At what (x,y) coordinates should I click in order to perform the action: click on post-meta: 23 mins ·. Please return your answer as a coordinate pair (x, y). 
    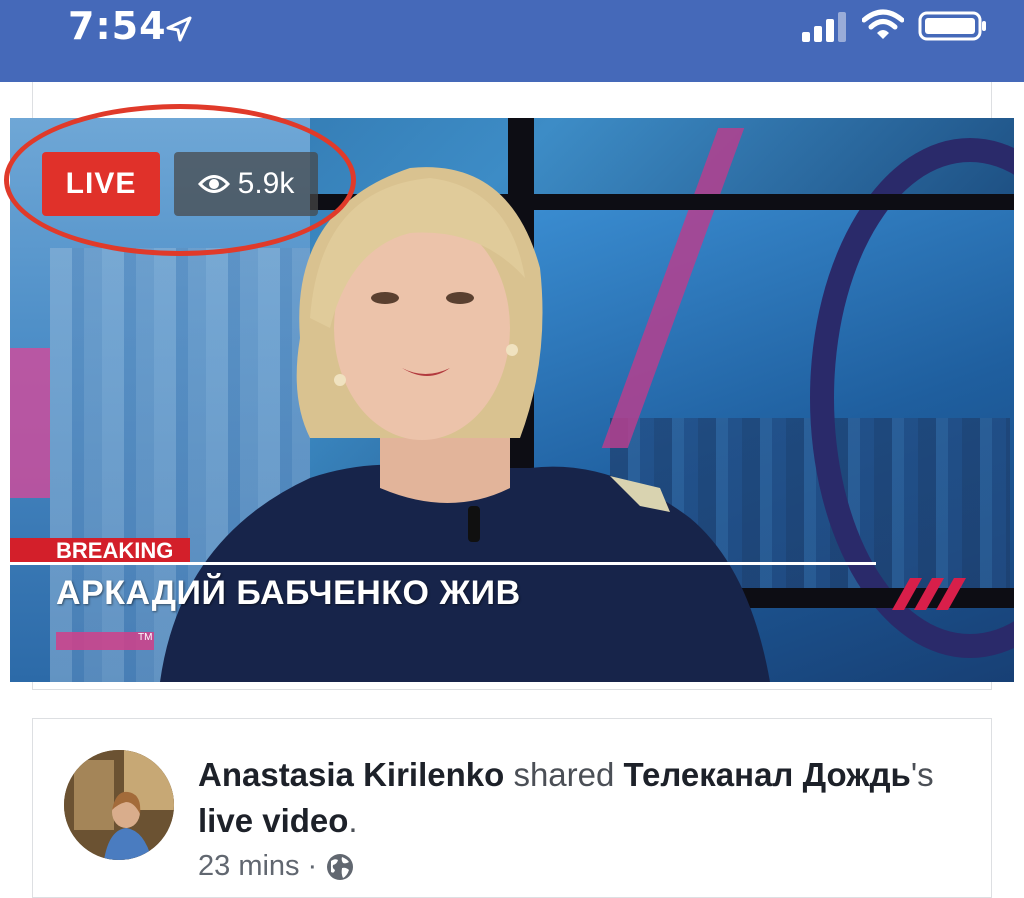
    Looking at the image, I should click on (276, 866).